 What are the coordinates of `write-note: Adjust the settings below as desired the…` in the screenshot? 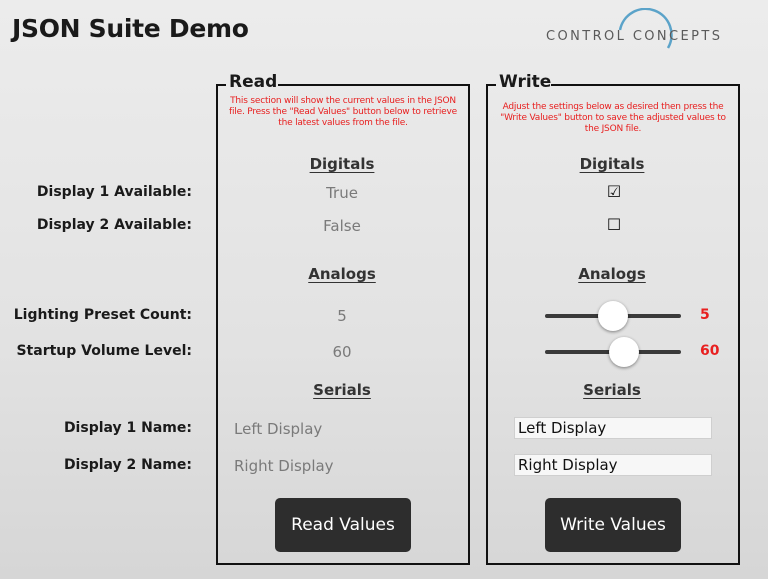 It's located at (613, 118).